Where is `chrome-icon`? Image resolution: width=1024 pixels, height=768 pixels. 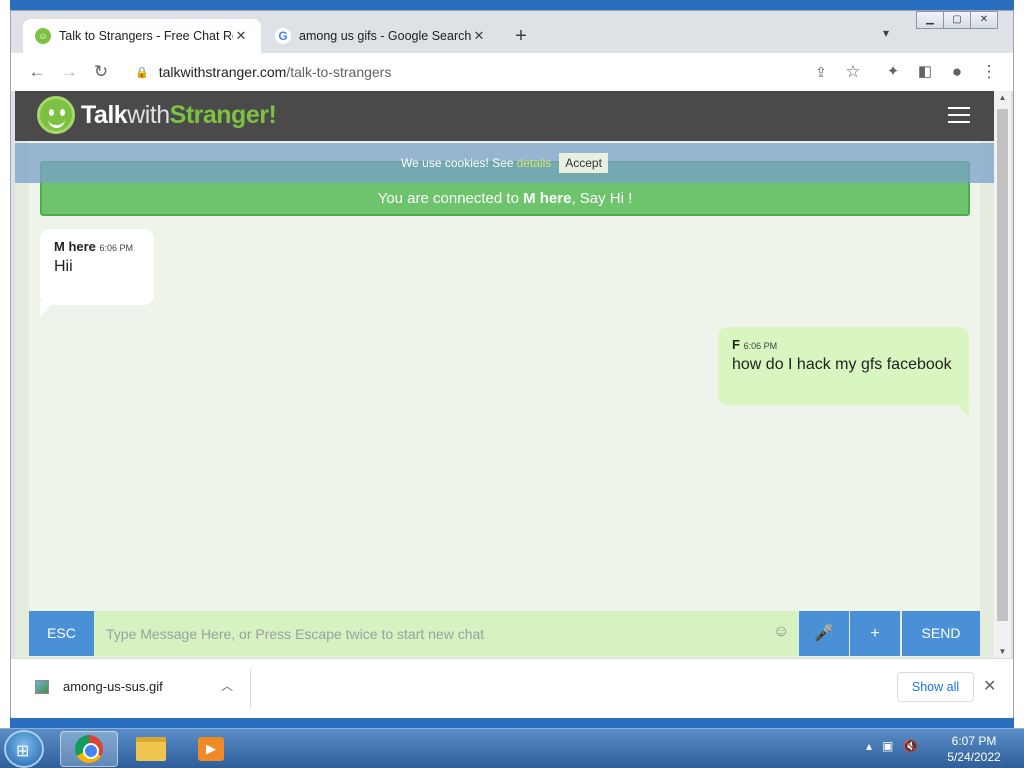 chrome-icon is located at coordinates (89, 749).